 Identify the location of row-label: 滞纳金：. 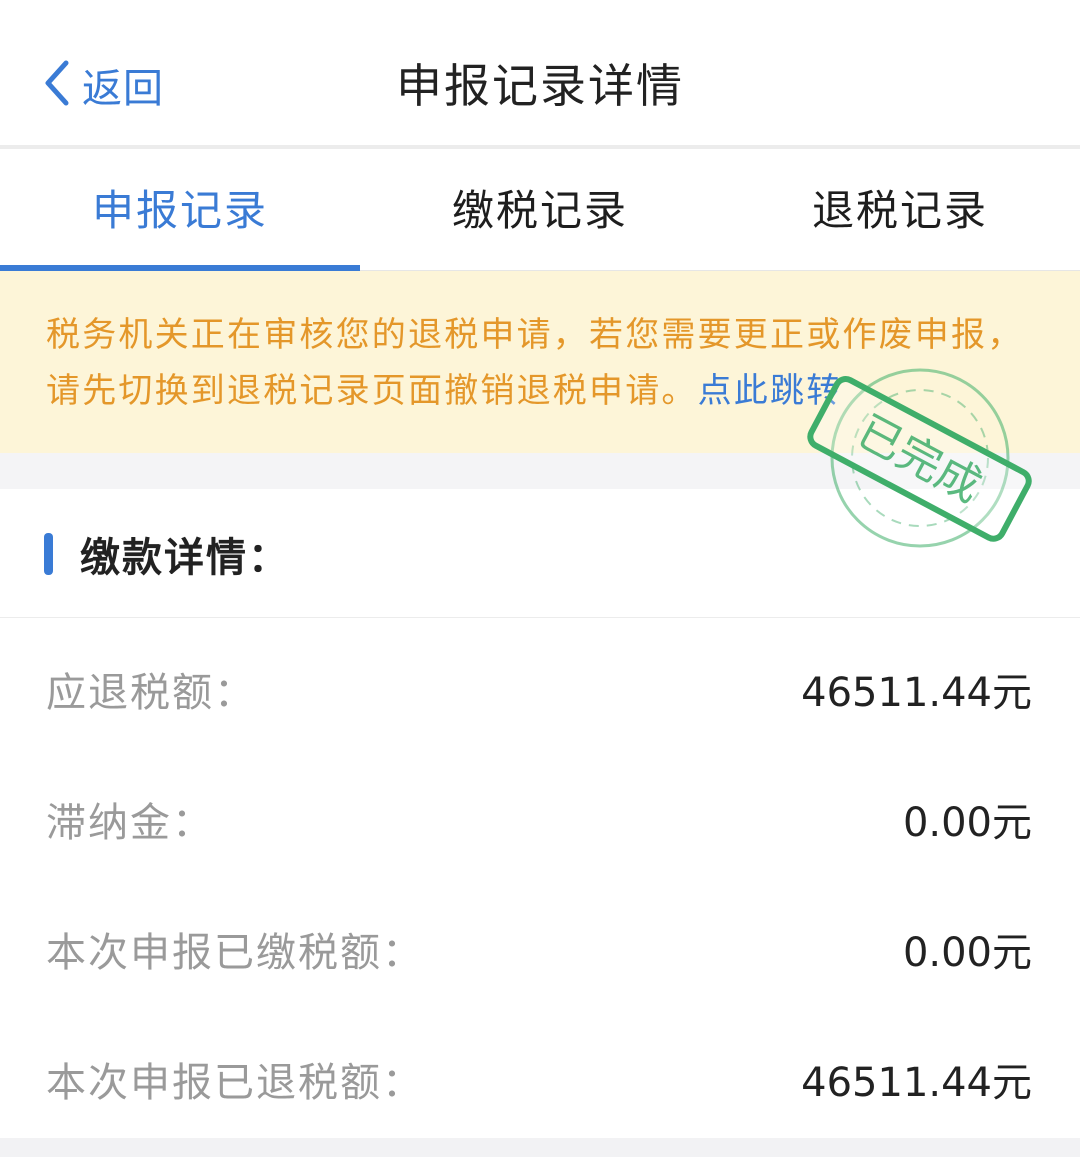
(130, 823).